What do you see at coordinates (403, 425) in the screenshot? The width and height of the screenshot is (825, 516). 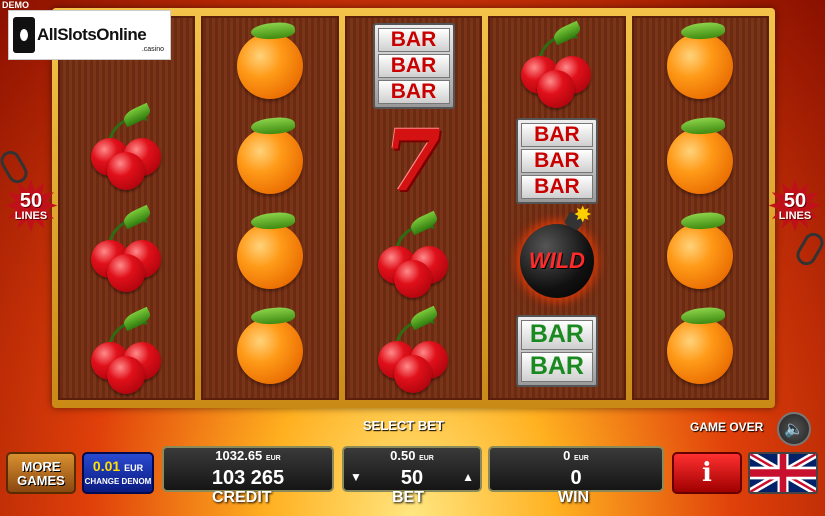 I see `select-bet-label: SELECT BET` at bounding box center [403, 425].